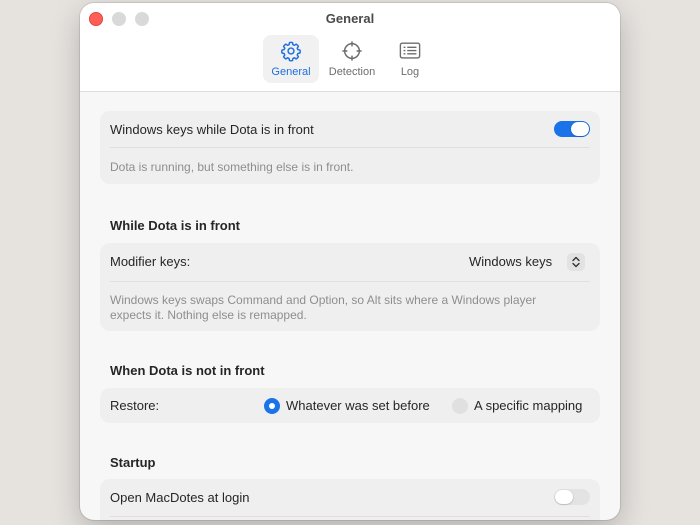 Image resolution: width=700 pixels, height=525 pixels. Describe the element at coordinates (135, 405) in the screenshot. I see `restore-label: Restore:` at that location.